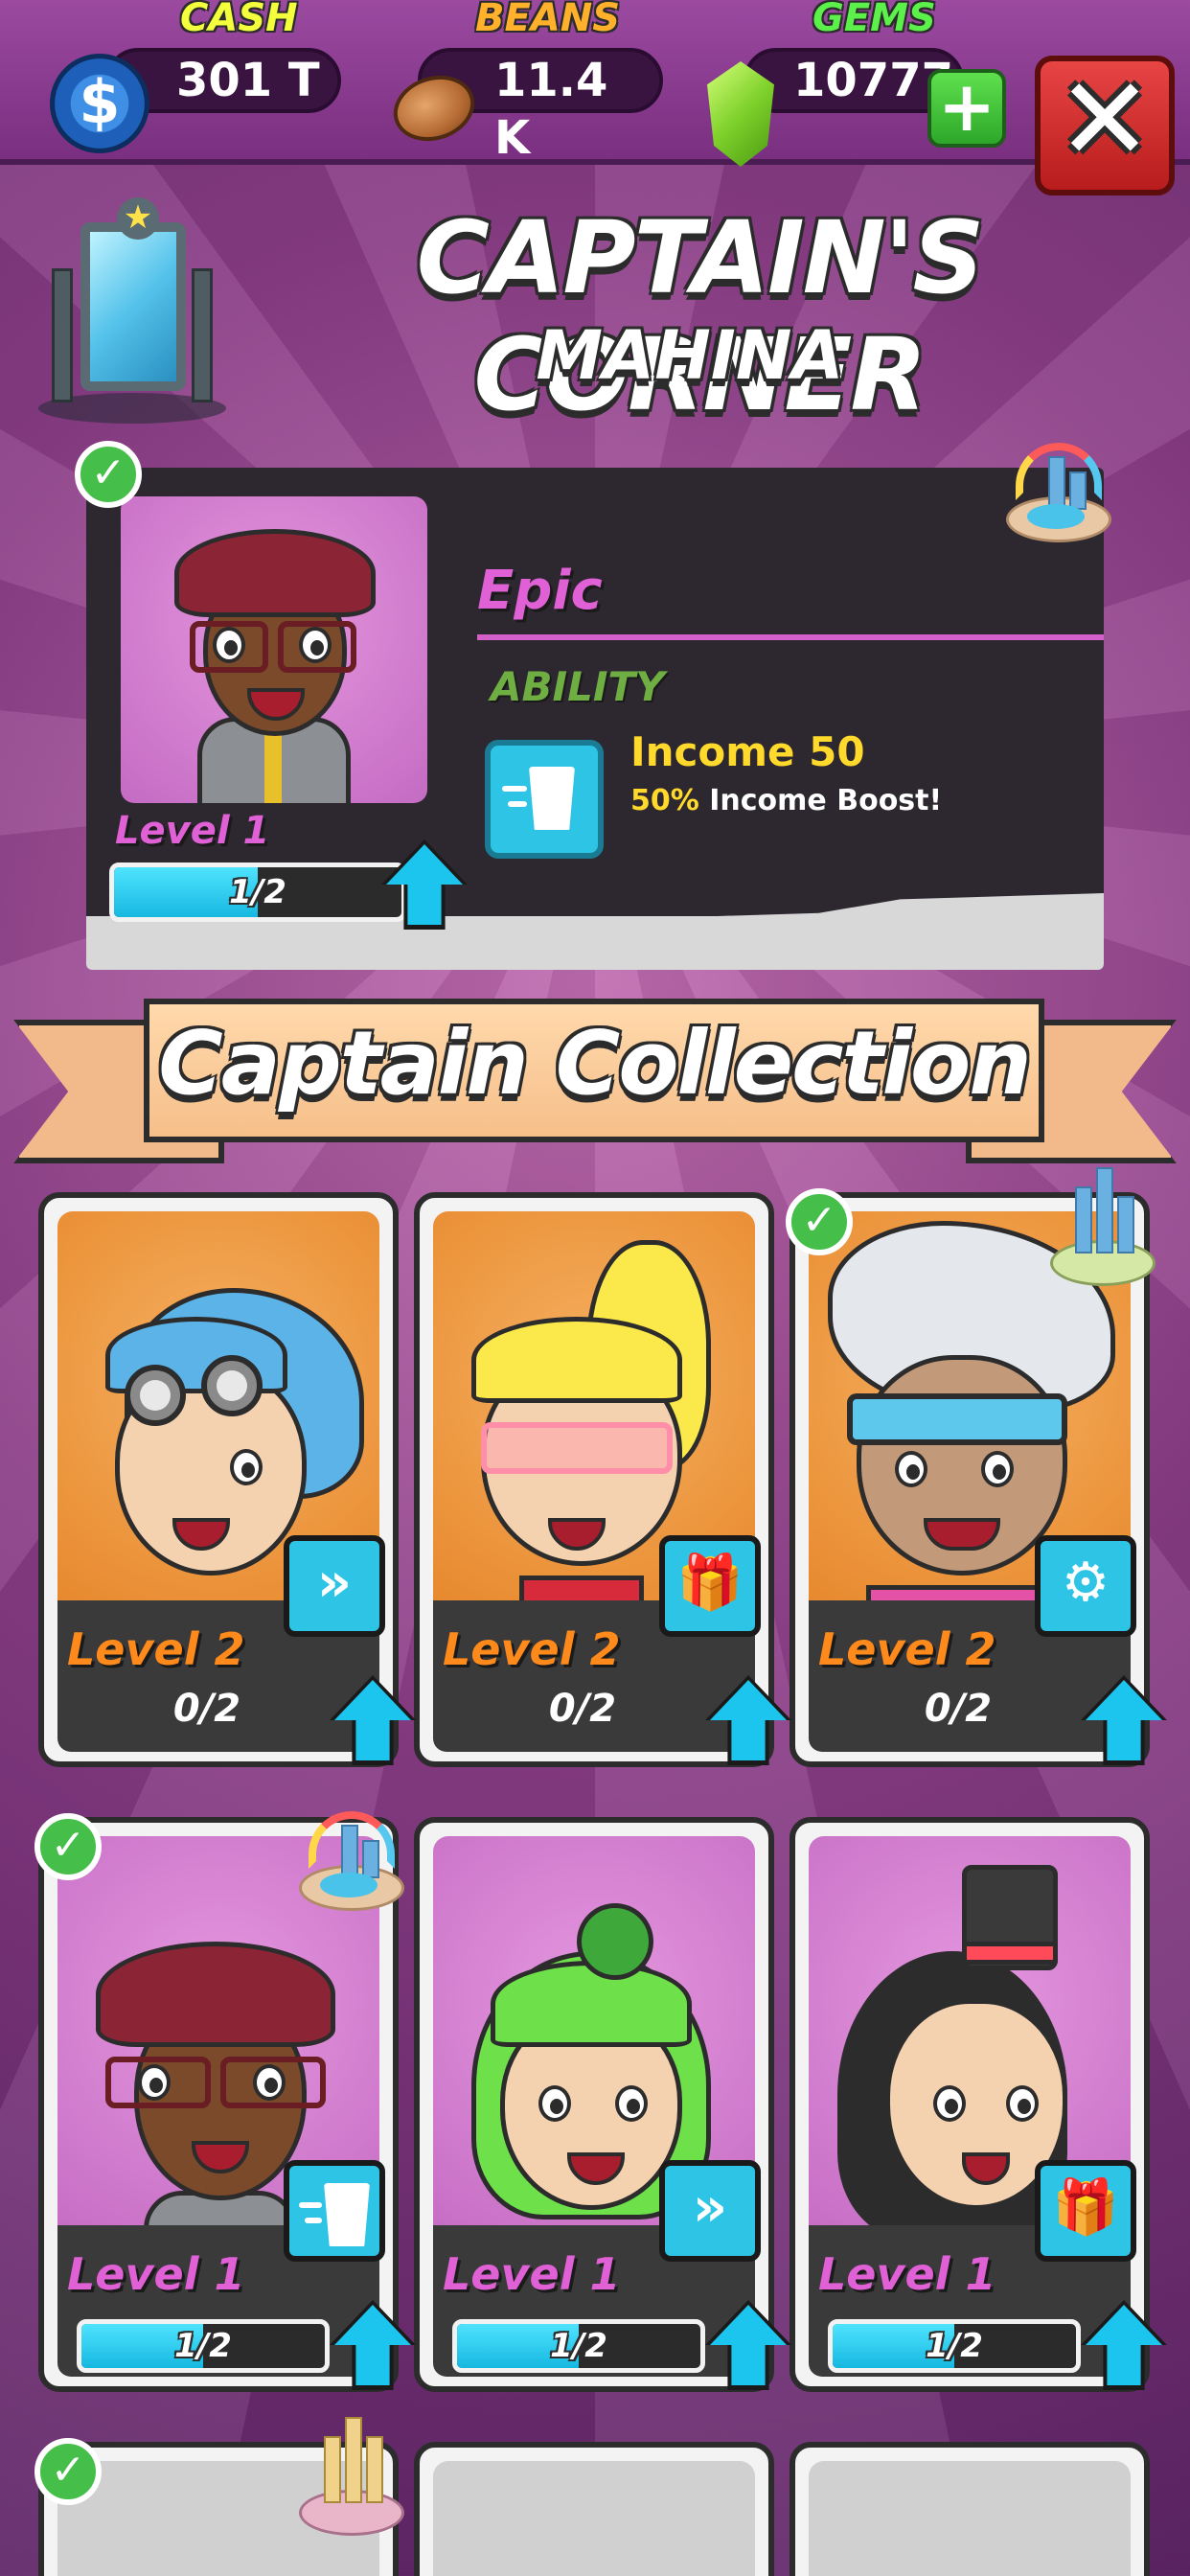 Image resolution: width=1190 pixels, height=2576 pixels. Describe the element at coordinates (239, 20) in the screenshot. I see `cash-label: CASH` at that location.